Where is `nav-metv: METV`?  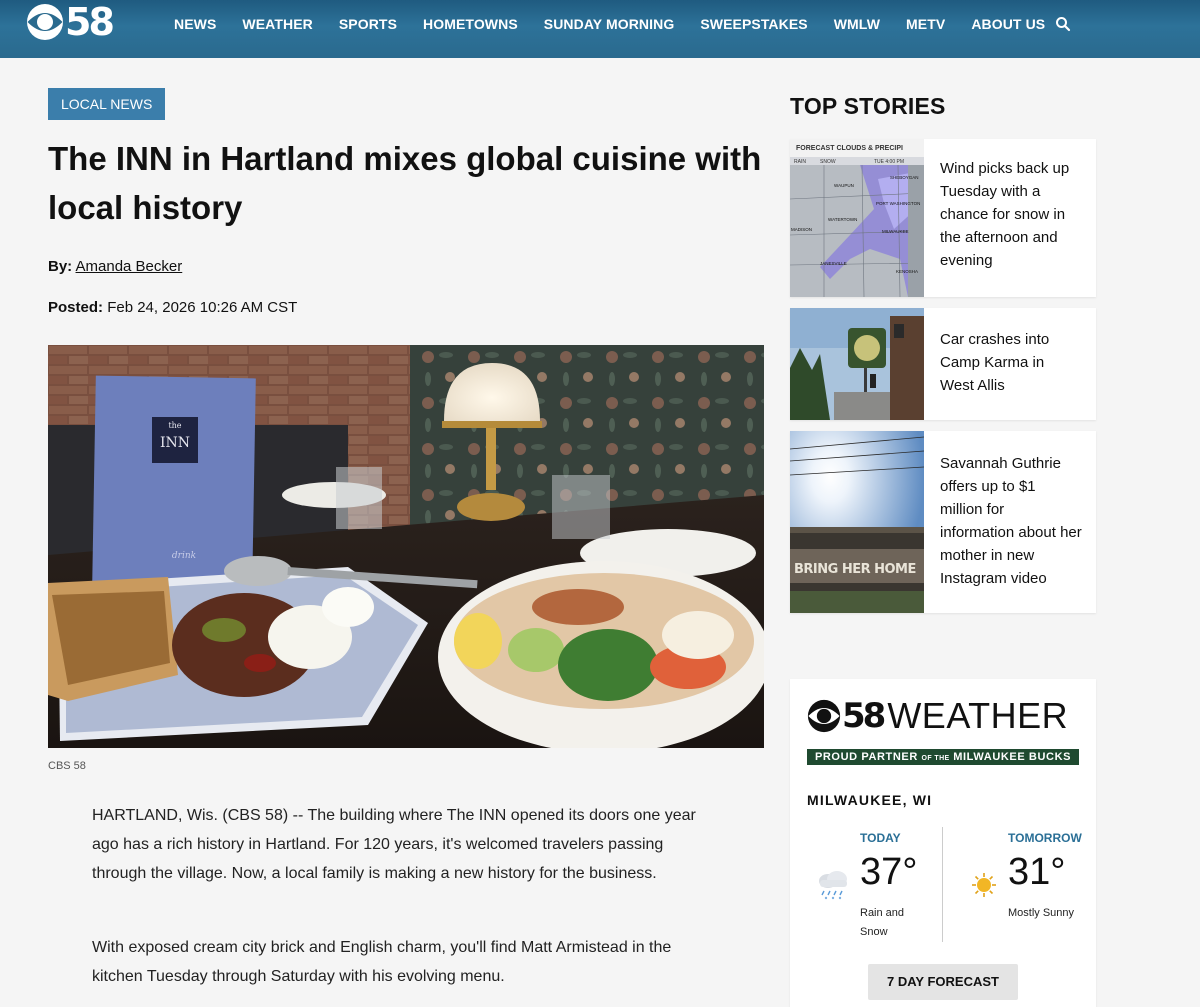 nav-metv: METV is located at coordinates (925, 24).